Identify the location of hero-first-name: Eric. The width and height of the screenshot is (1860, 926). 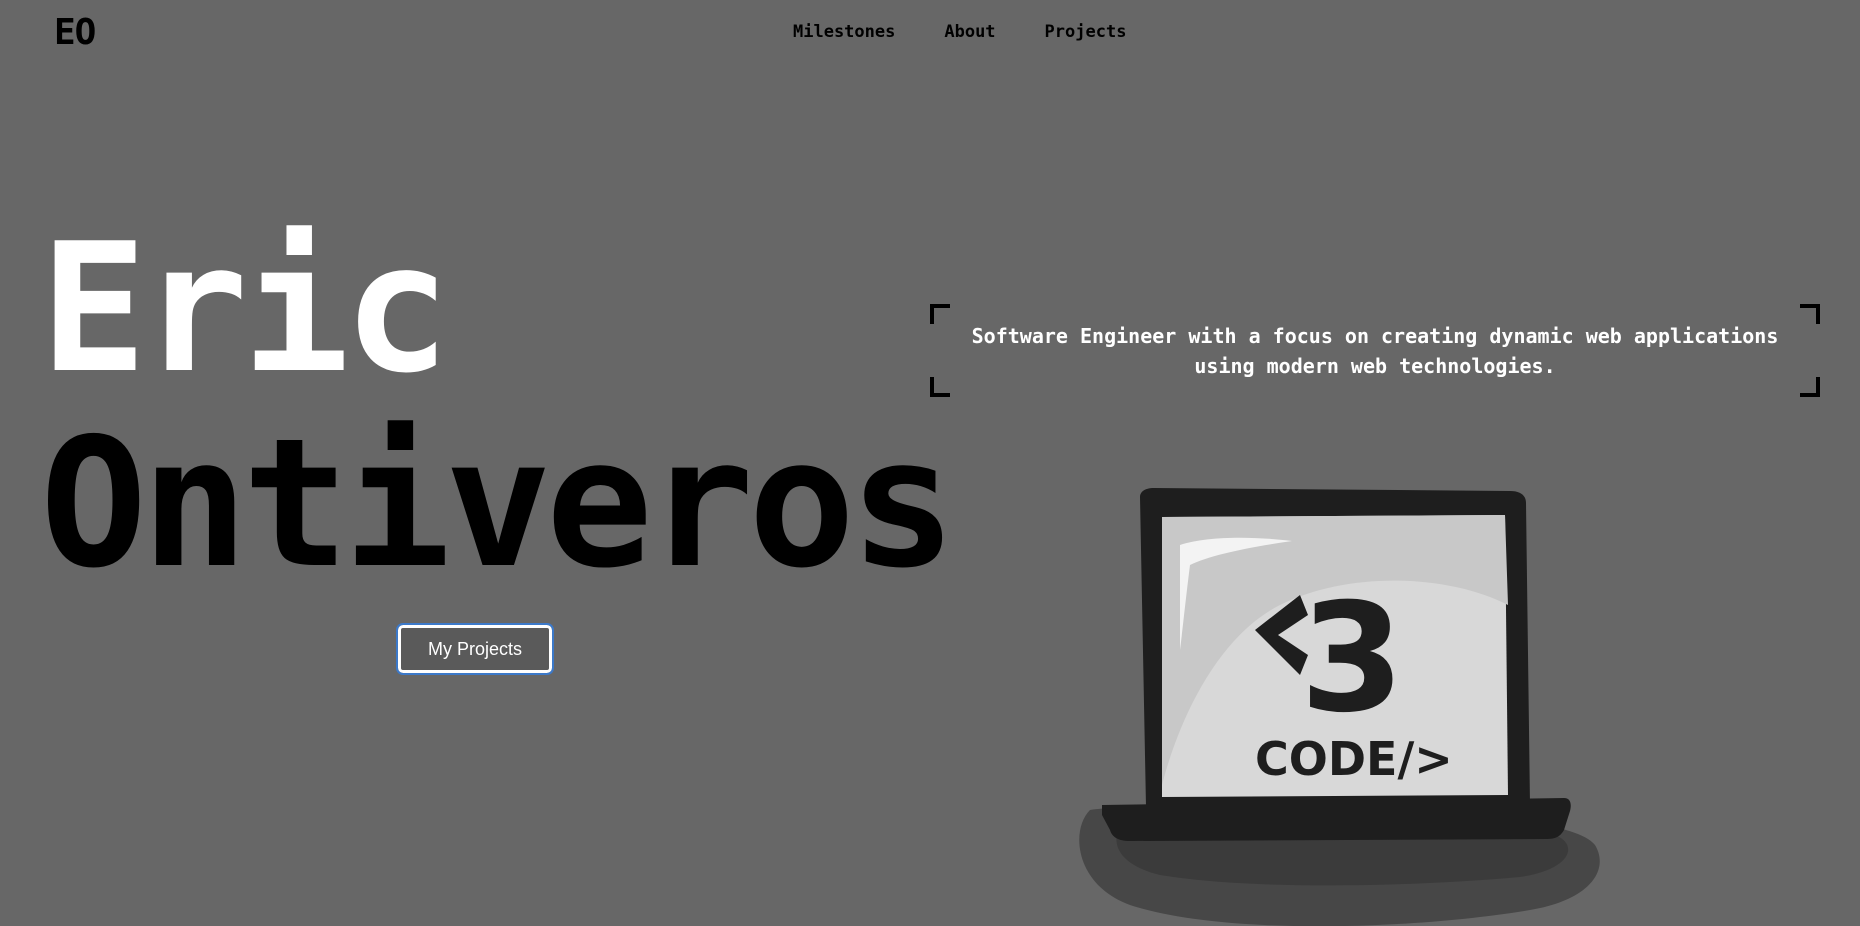
(245, 308).